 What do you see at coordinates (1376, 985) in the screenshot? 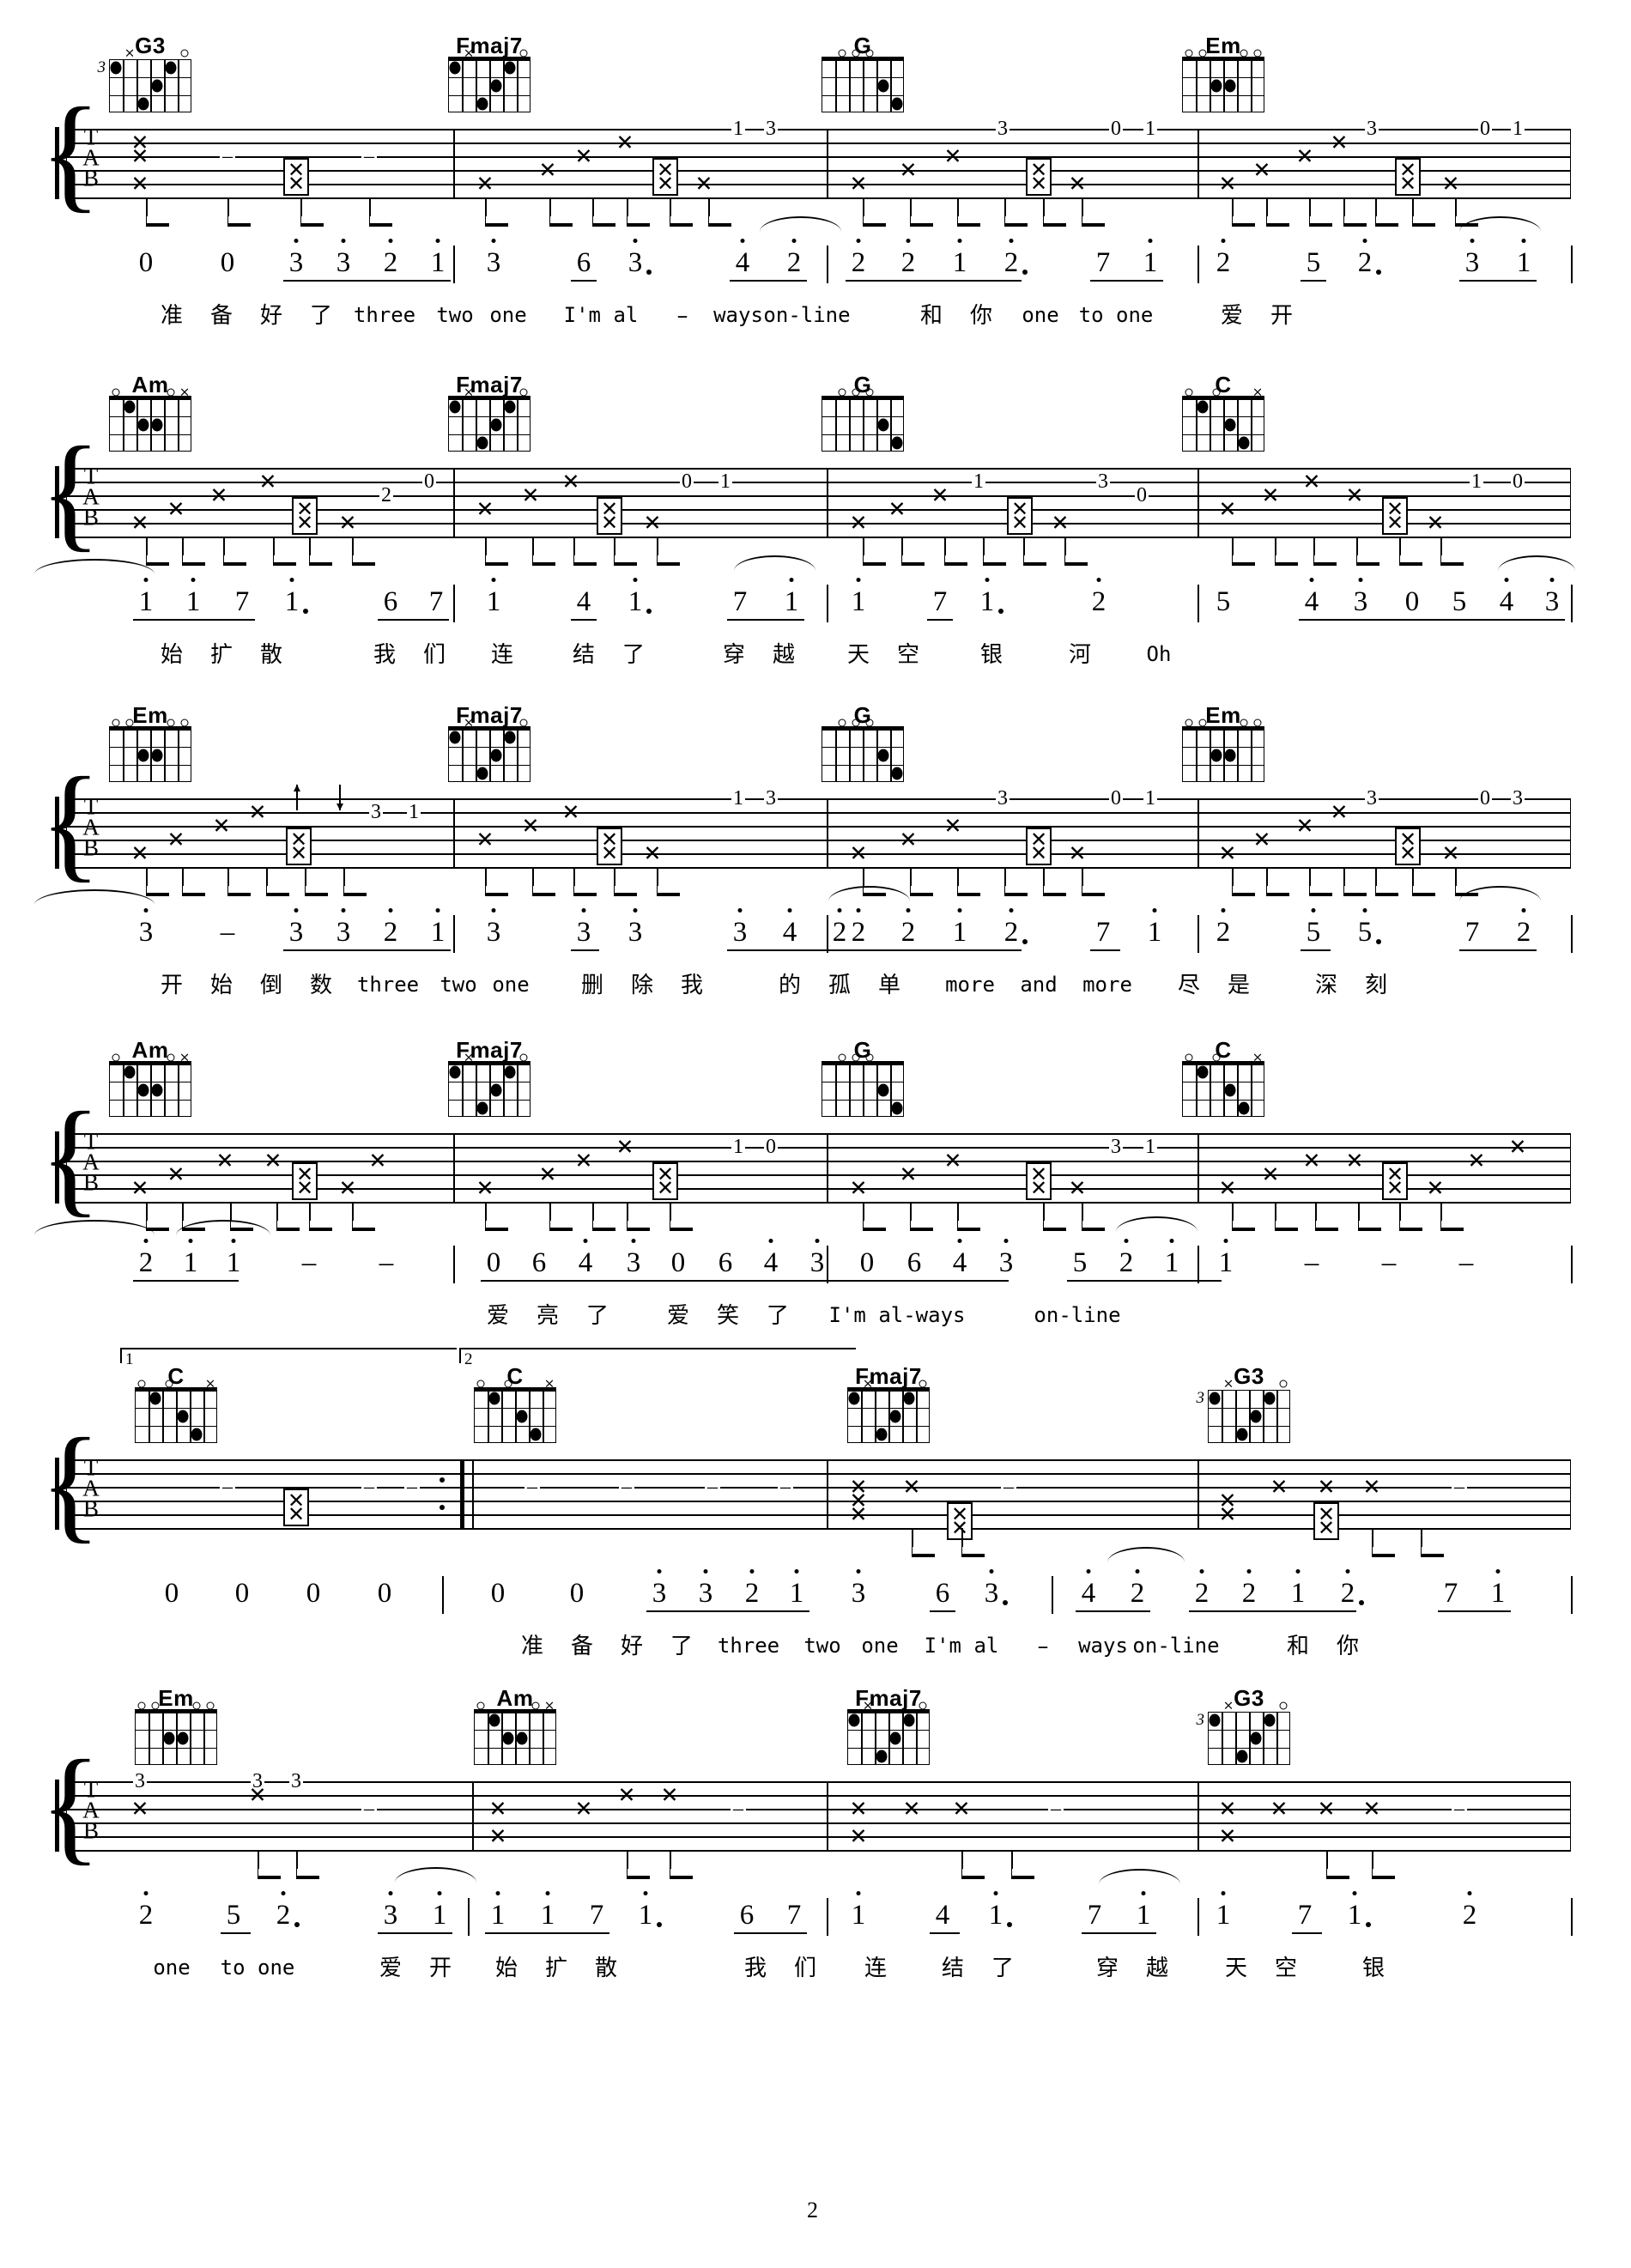
I see `lyric-syllable: 刻` at bounding box center [1376, 985].